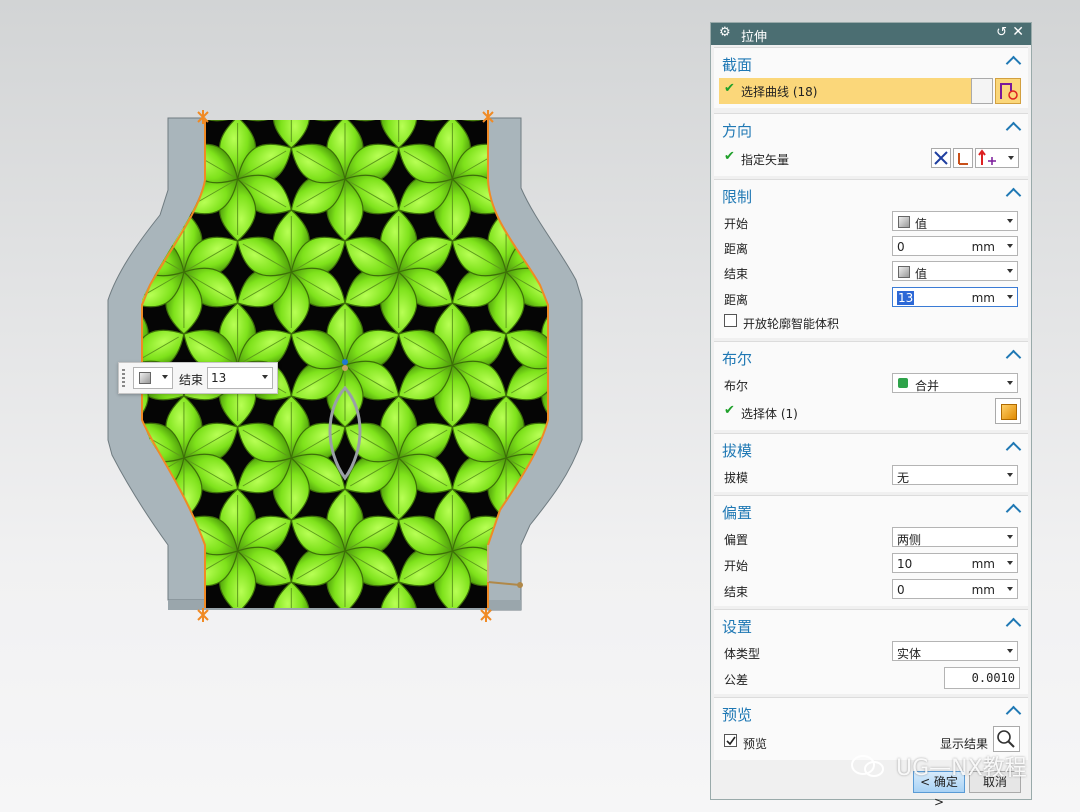 The height and width of the screenshot is (812, 1080). What do you see at coordinates (963, 158) in the screenshot?
I see `vector-dialog-icon` at bounding box center [963, 158].